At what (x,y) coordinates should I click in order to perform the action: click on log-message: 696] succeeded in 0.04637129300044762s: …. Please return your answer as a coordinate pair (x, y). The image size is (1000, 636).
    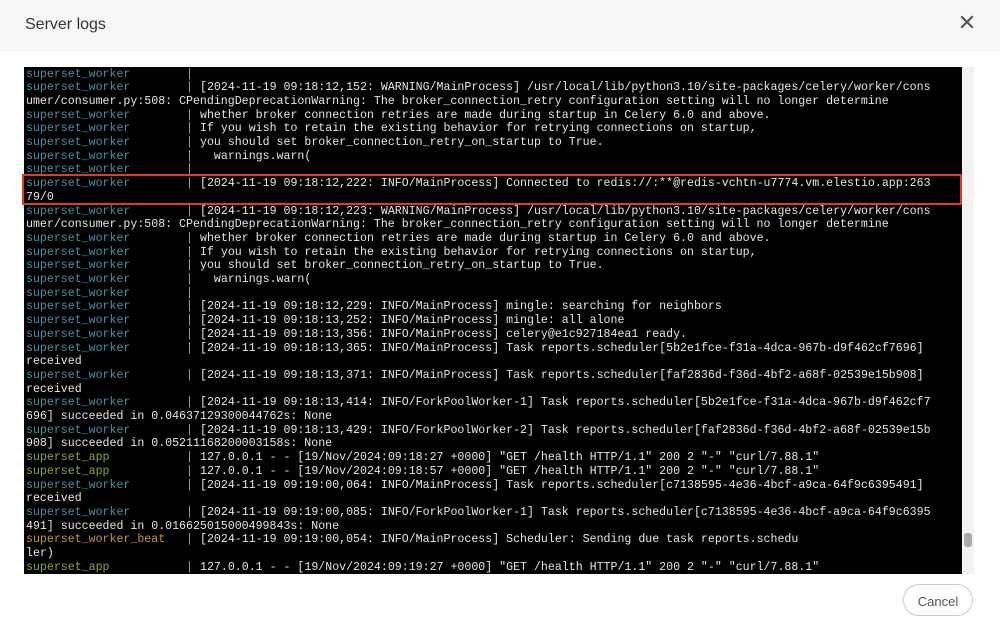
    Looking at the image, I should click on (179, 416).